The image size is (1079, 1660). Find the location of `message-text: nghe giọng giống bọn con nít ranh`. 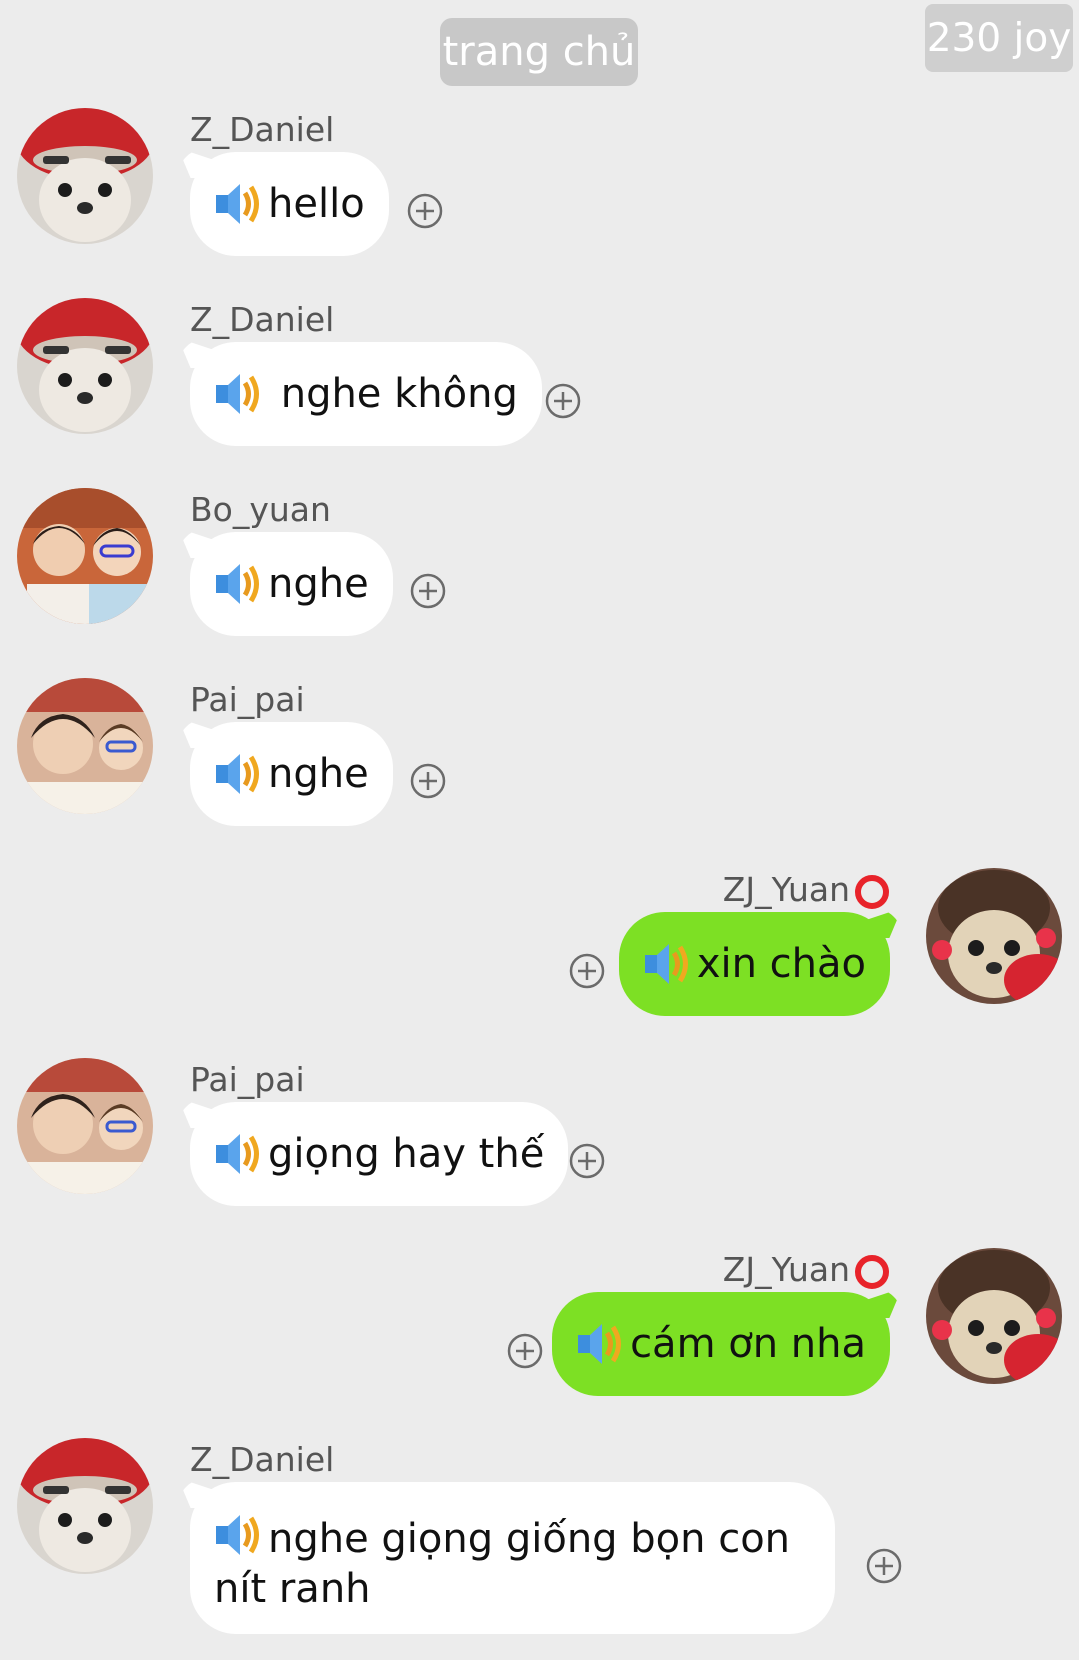

message-text: nghe giọng giống bọn con nít ranh is located at coordinates (502, 1564).